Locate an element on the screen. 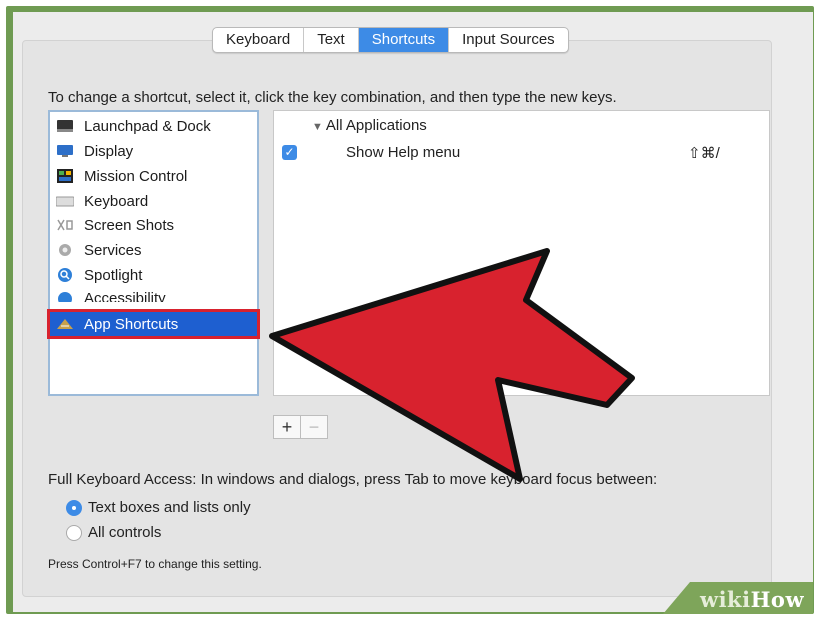  category-item-app-shortcuts: App Shortcuts is located at coordinates (153, 324).